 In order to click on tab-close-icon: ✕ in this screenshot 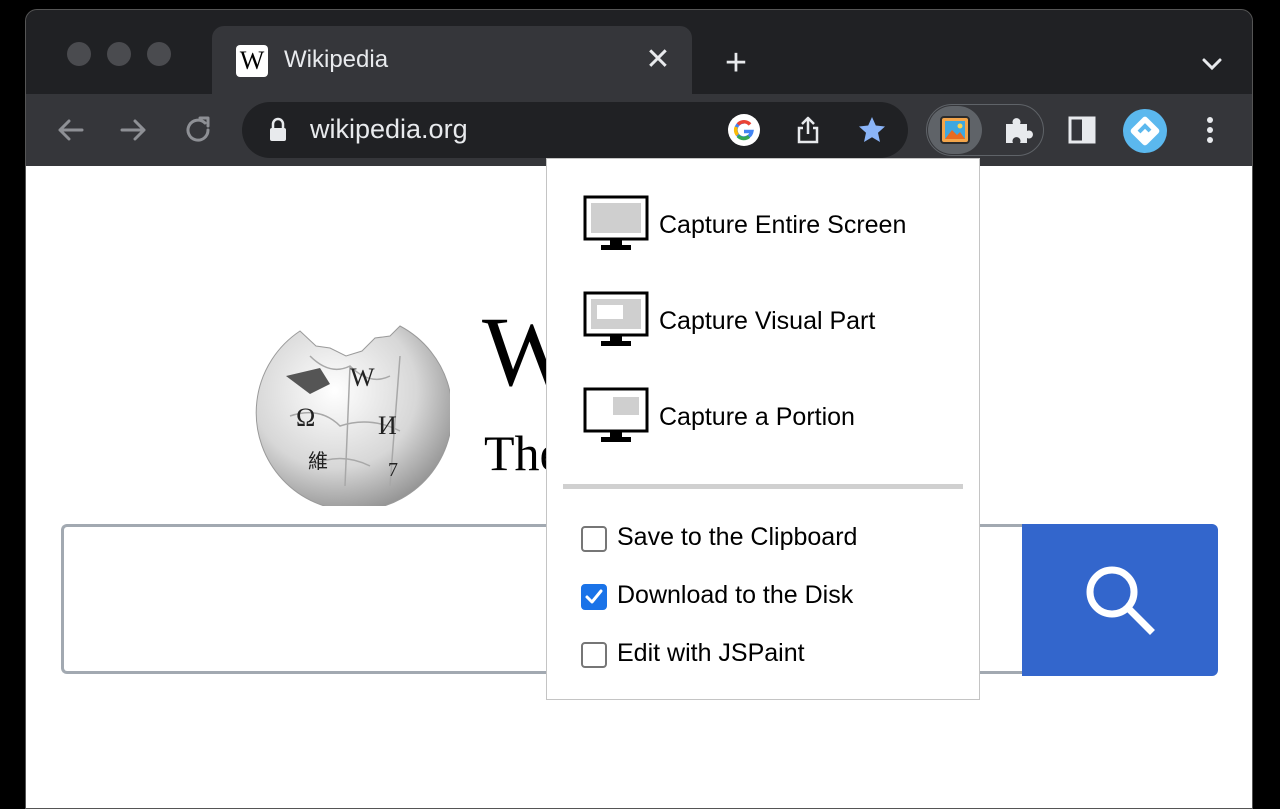, I will do `click(658, 60)`.